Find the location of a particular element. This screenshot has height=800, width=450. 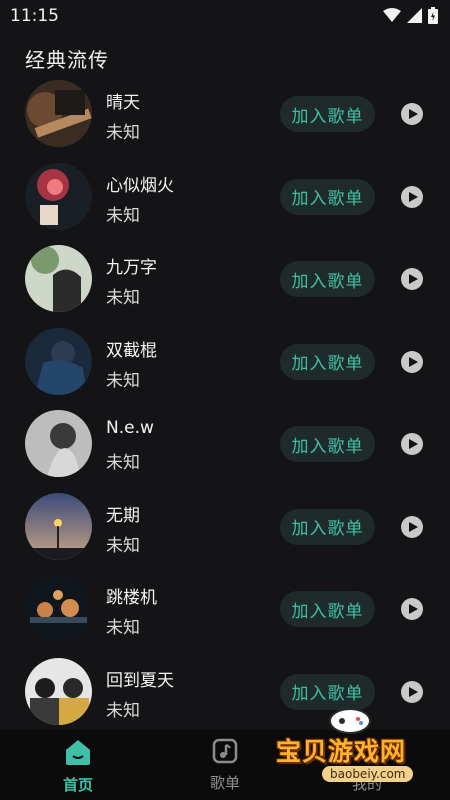

song-title: 晴天 is located at coordinates (123, 103).